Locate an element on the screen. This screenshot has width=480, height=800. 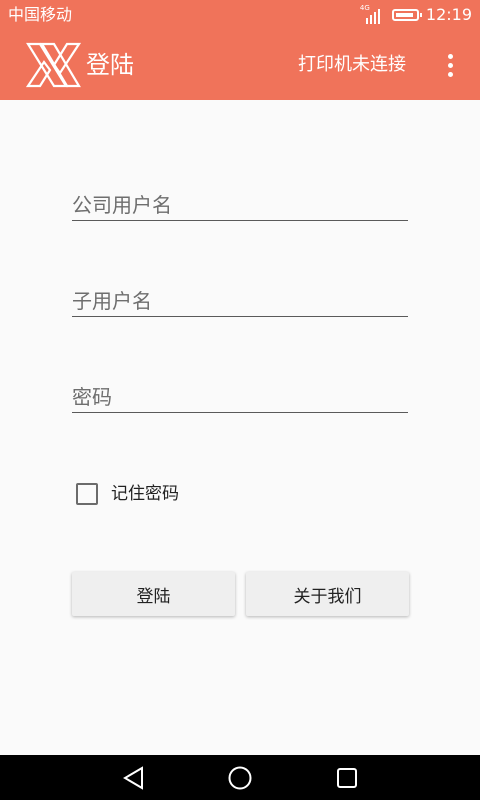
more-vert-icon is located at coordinates (450, 65).